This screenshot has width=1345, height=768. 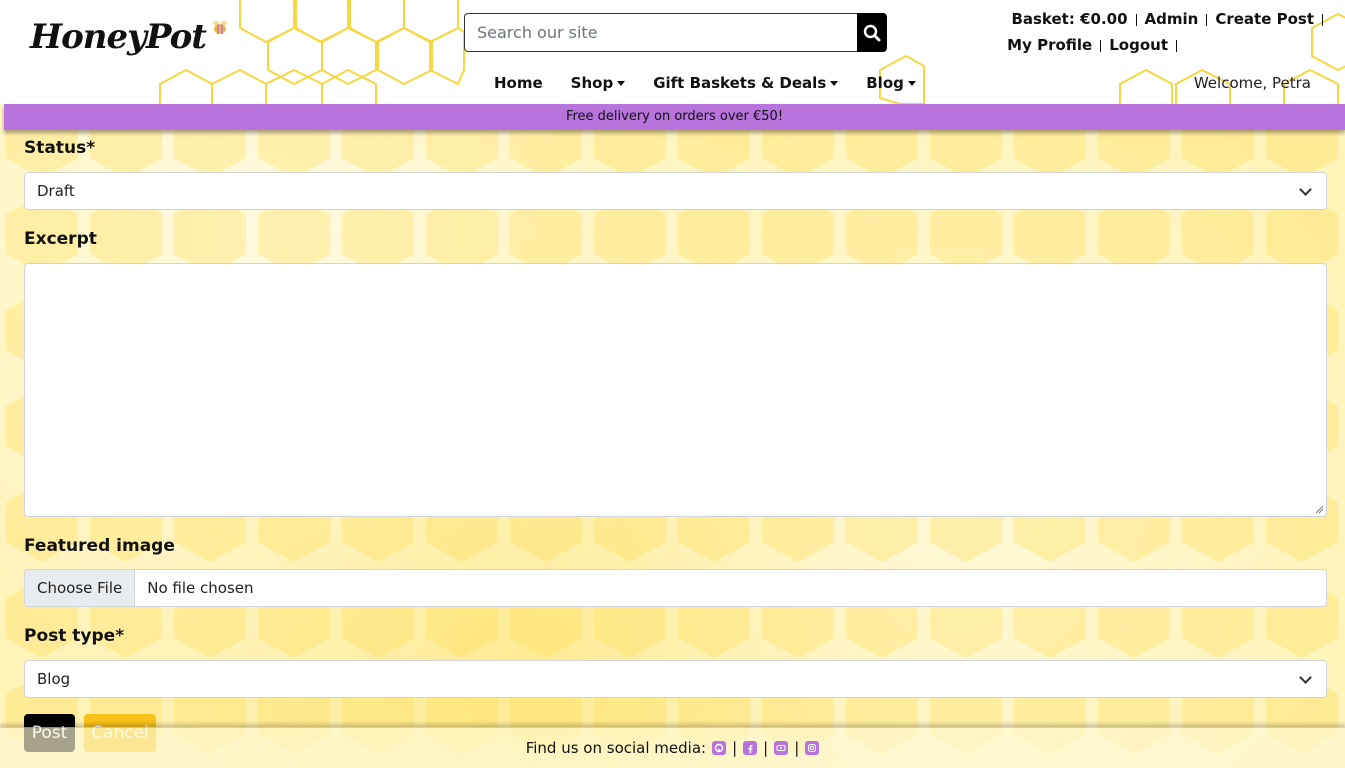 What do you see at coordinates (80, 588) in the screenshot?
I see `choose-file-button: Choose File` at bounding box center [80, 588].